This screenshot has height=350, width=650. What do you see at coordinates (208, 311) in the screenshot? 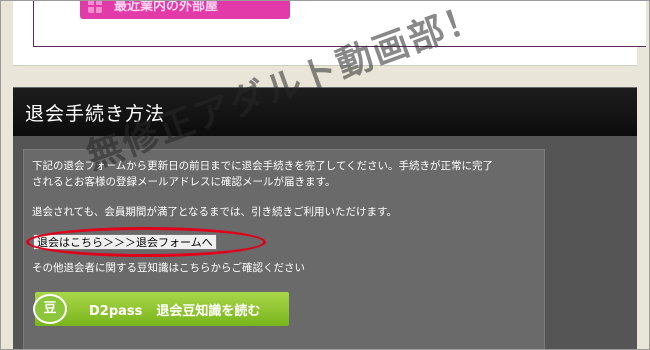
I see `trivia-button-label: 退会豆知識を読む` at bounding box center [208, 311].